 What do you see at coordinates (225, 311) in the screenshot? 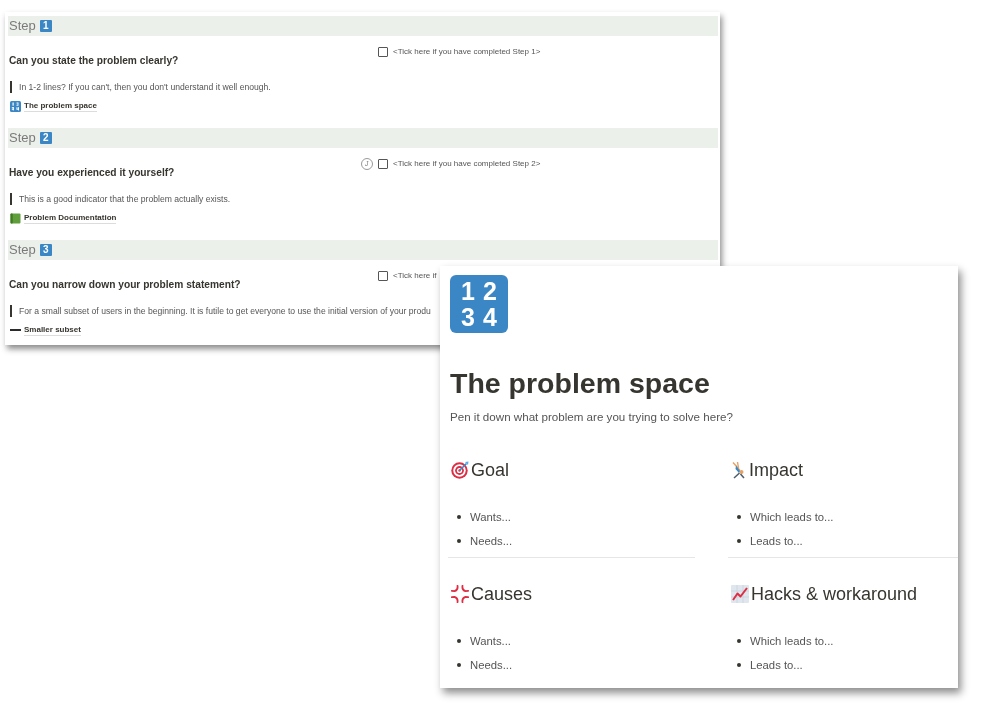
I see `quote-text: For a small subset of users in the beginning. It is futile to get everyone to use the initial version of your produ` at bounding box center [225, 311].